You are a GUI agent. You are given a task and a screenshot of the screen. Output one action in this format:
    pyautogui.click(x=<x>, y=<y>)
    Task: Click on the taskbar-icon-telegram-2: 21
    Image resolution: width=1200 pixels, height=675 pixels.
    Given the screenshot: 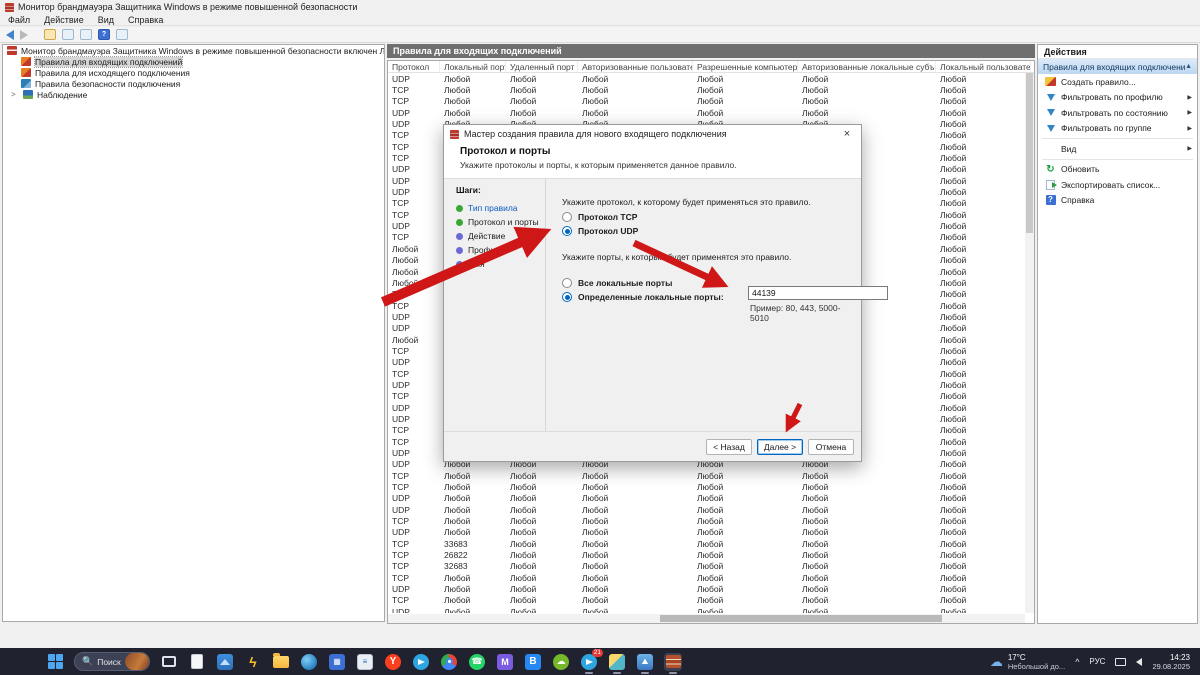 What is the action you would take?
    pyautogui.click(x=591, y=661)
    